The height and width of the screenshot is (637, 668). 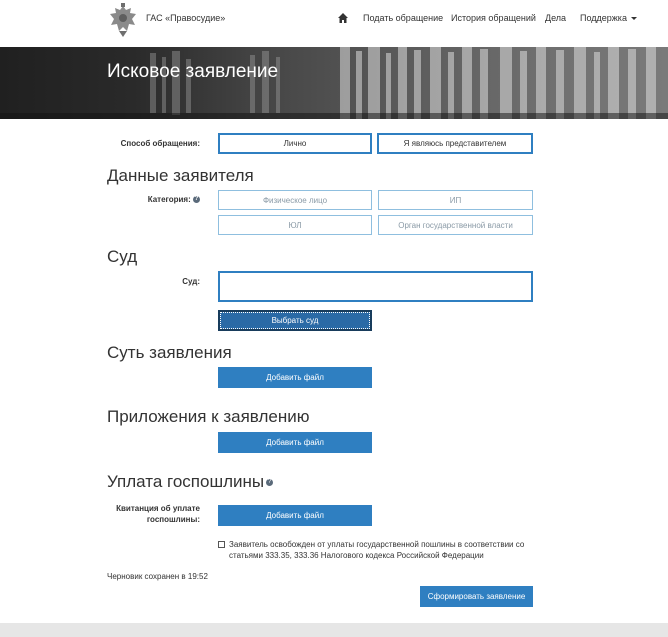 I want to click on category-legal-entity-button: ЮЛ, so click(x=295, y=225).